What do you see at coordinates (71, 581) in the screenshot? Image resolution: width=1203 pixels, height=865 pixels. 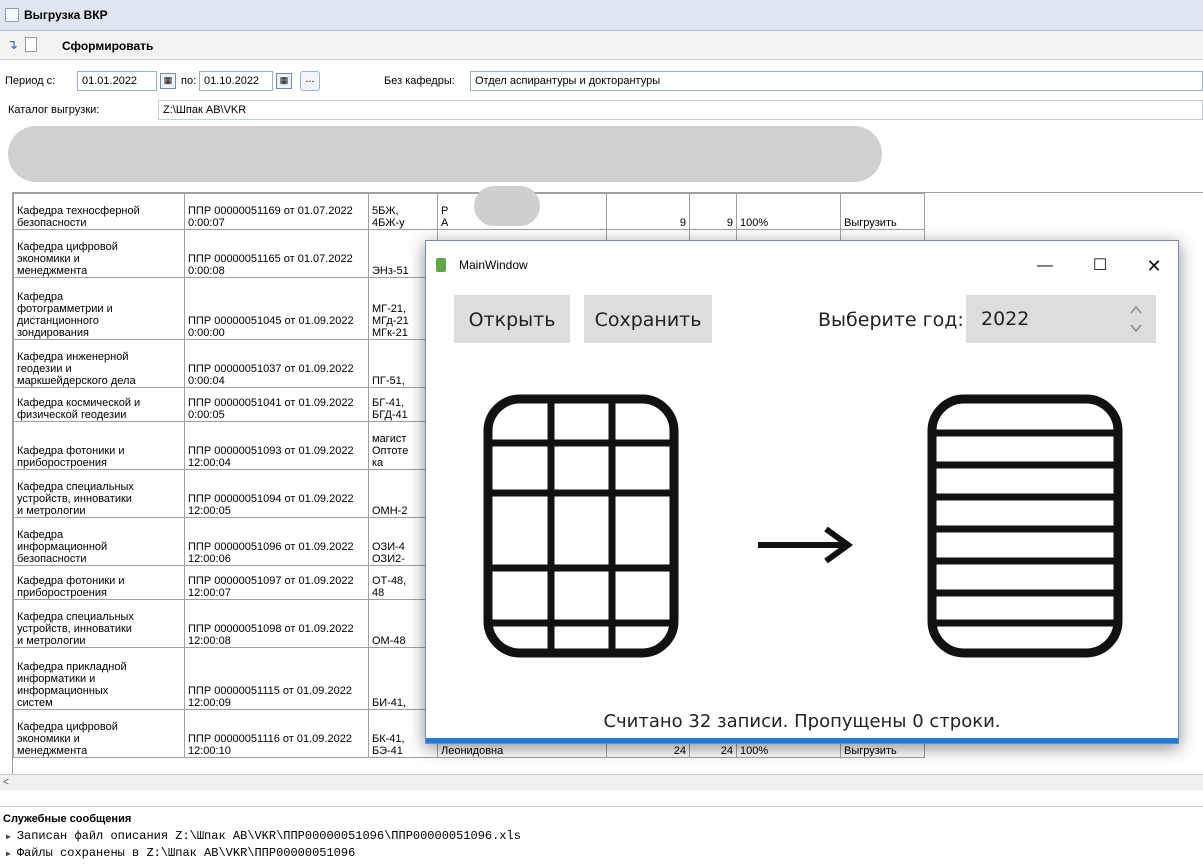 I see `department-cell-line: Кафедра фотоники и` at bounding box center [71, 581].